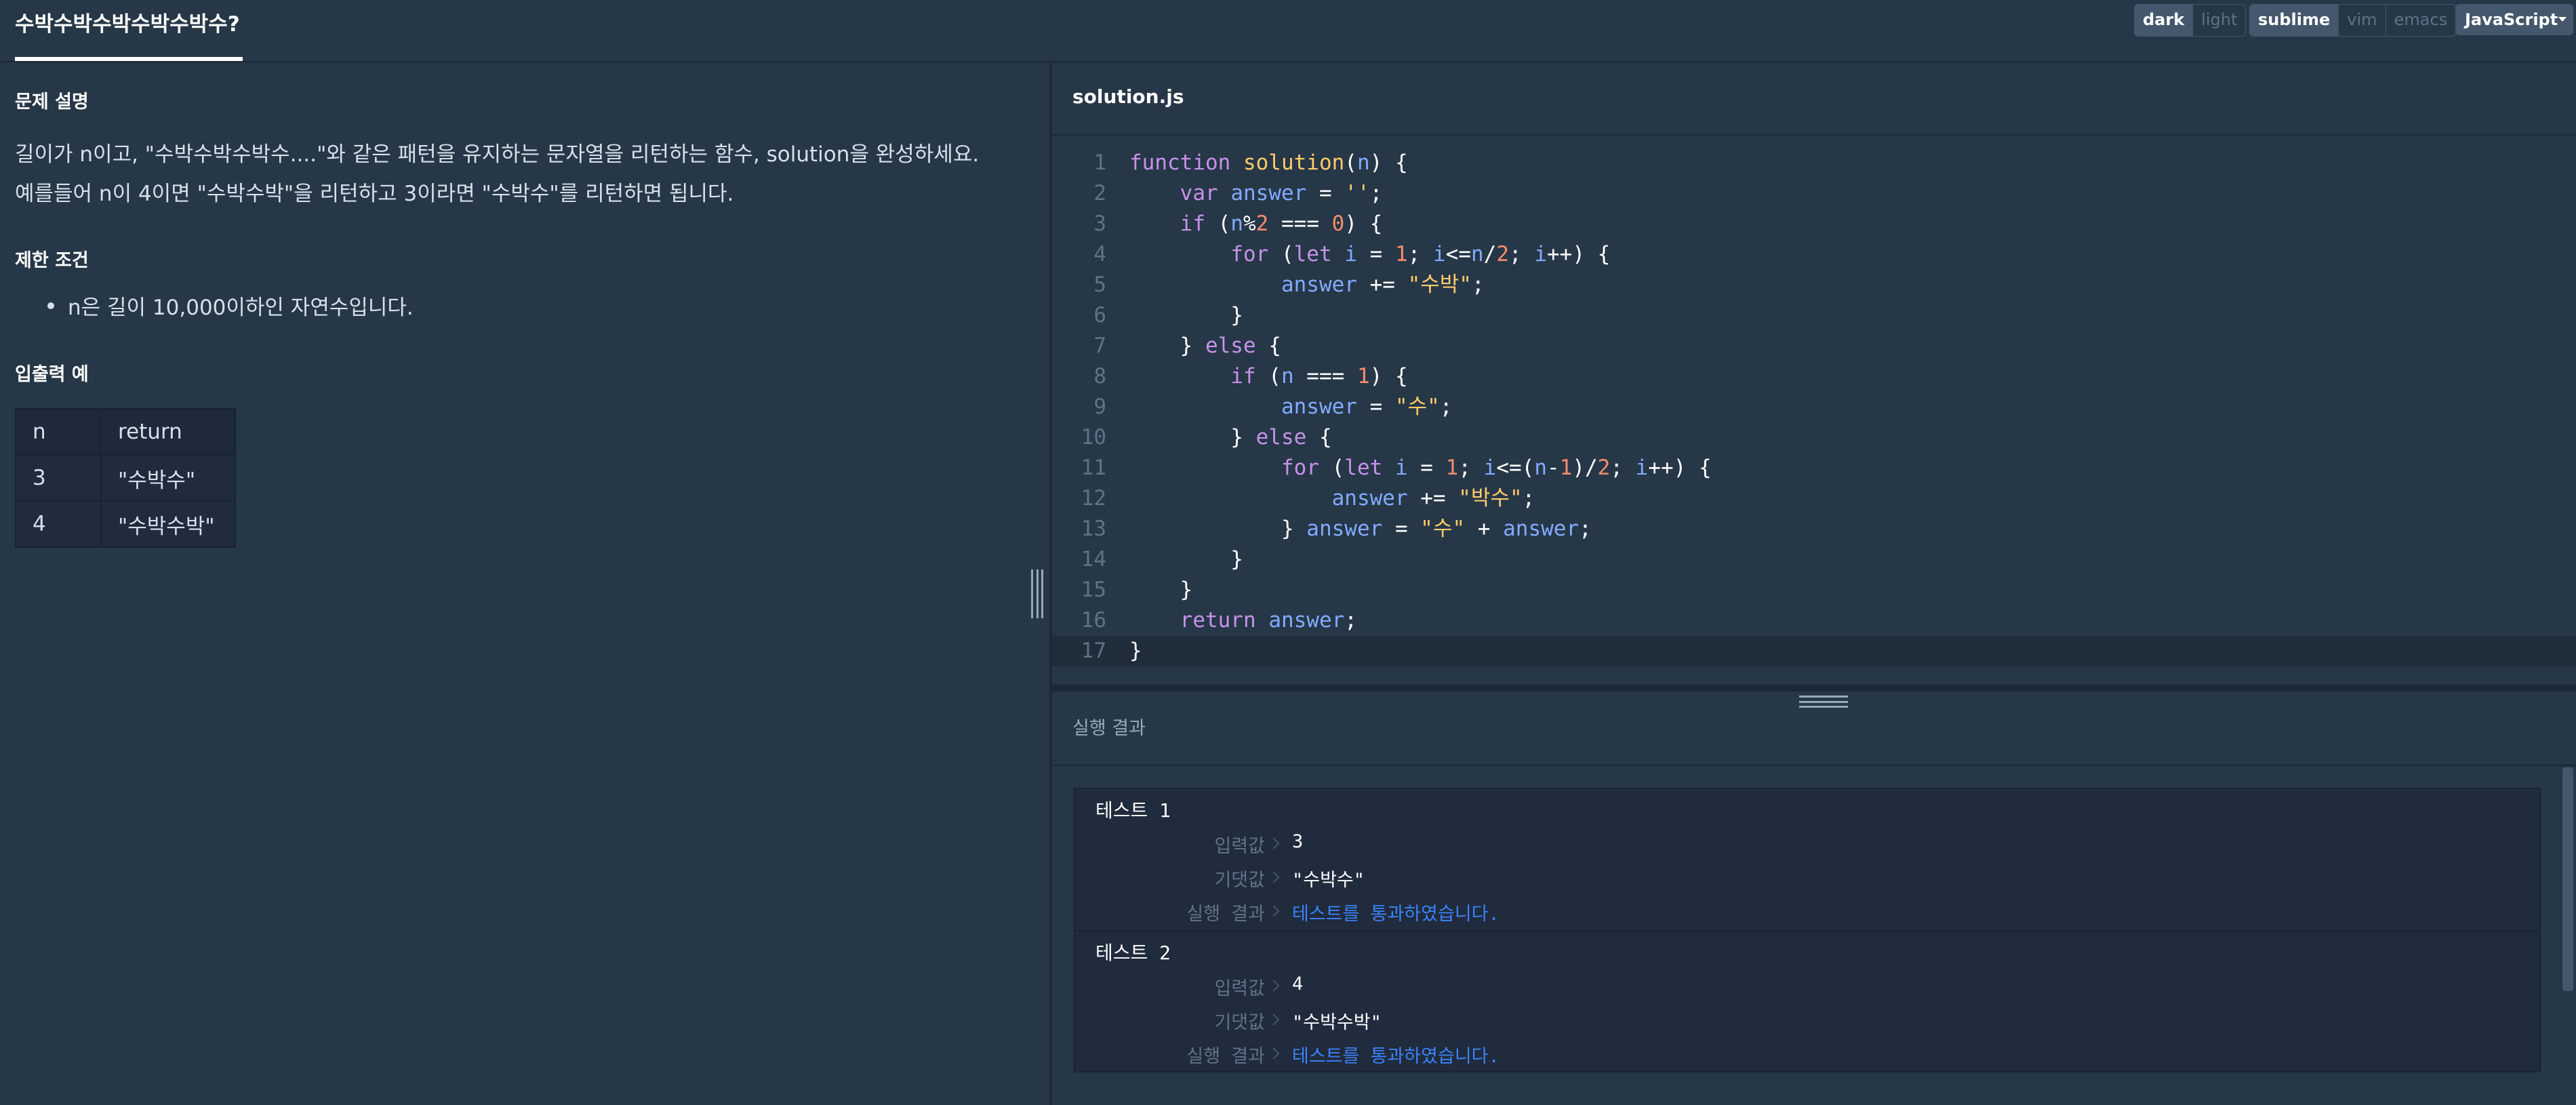 This screenshot has width=2576, height=1105. Describe the element at coordinates (1814, 224) in the screenshot. I see `code-line: 3 if (n%2 === 0) {` at that location.